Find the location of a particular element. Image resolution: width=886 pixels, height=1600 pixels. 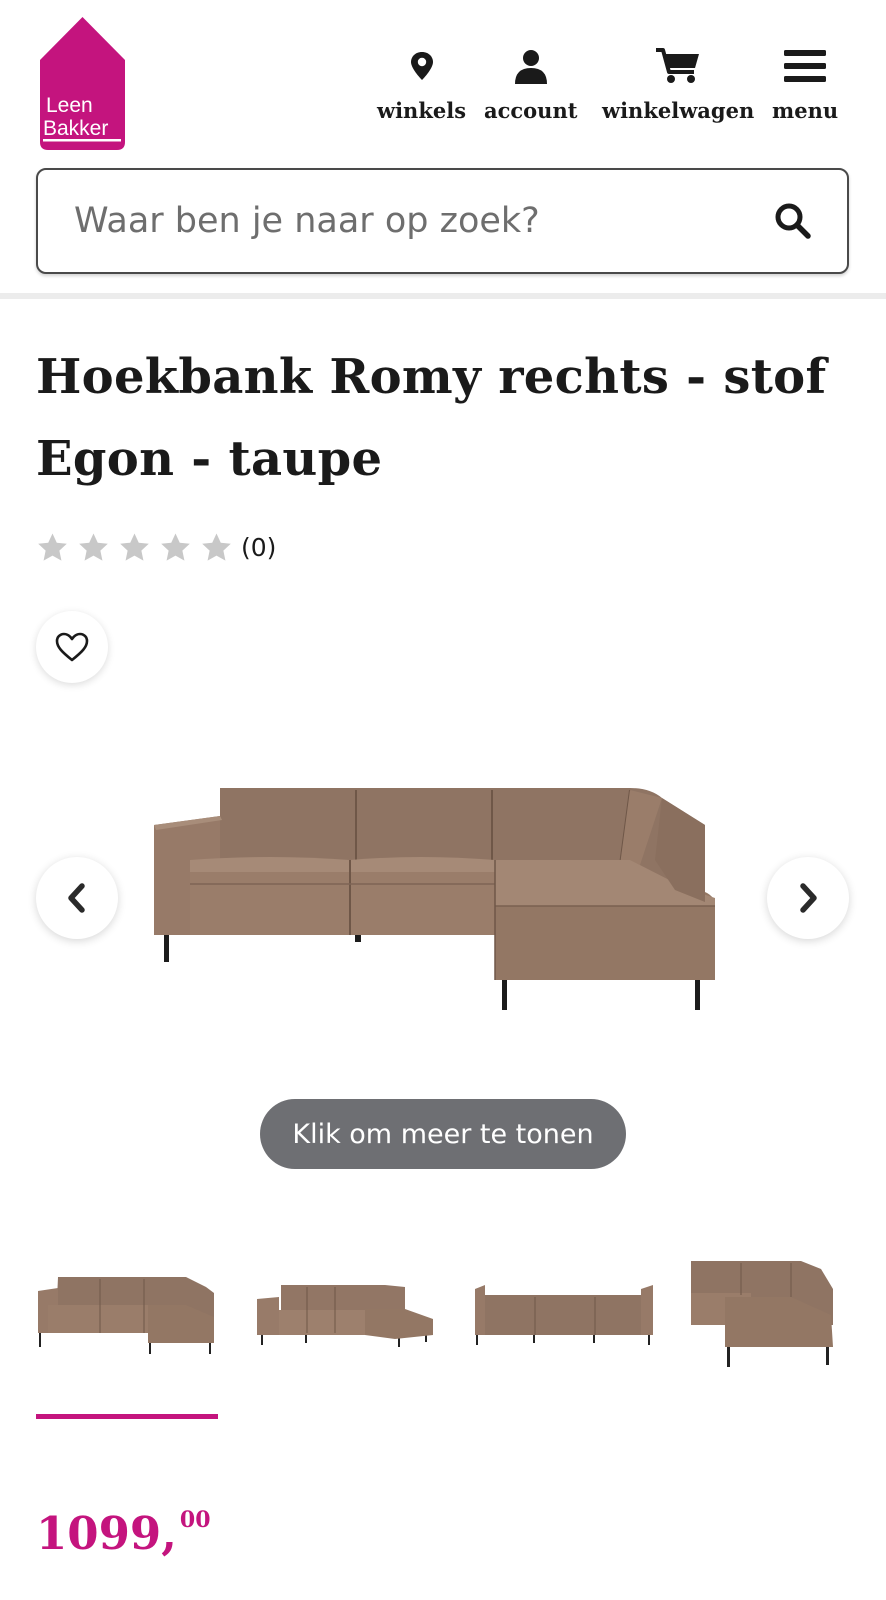

nav-account-label: account is located at coordinates (531, 110).